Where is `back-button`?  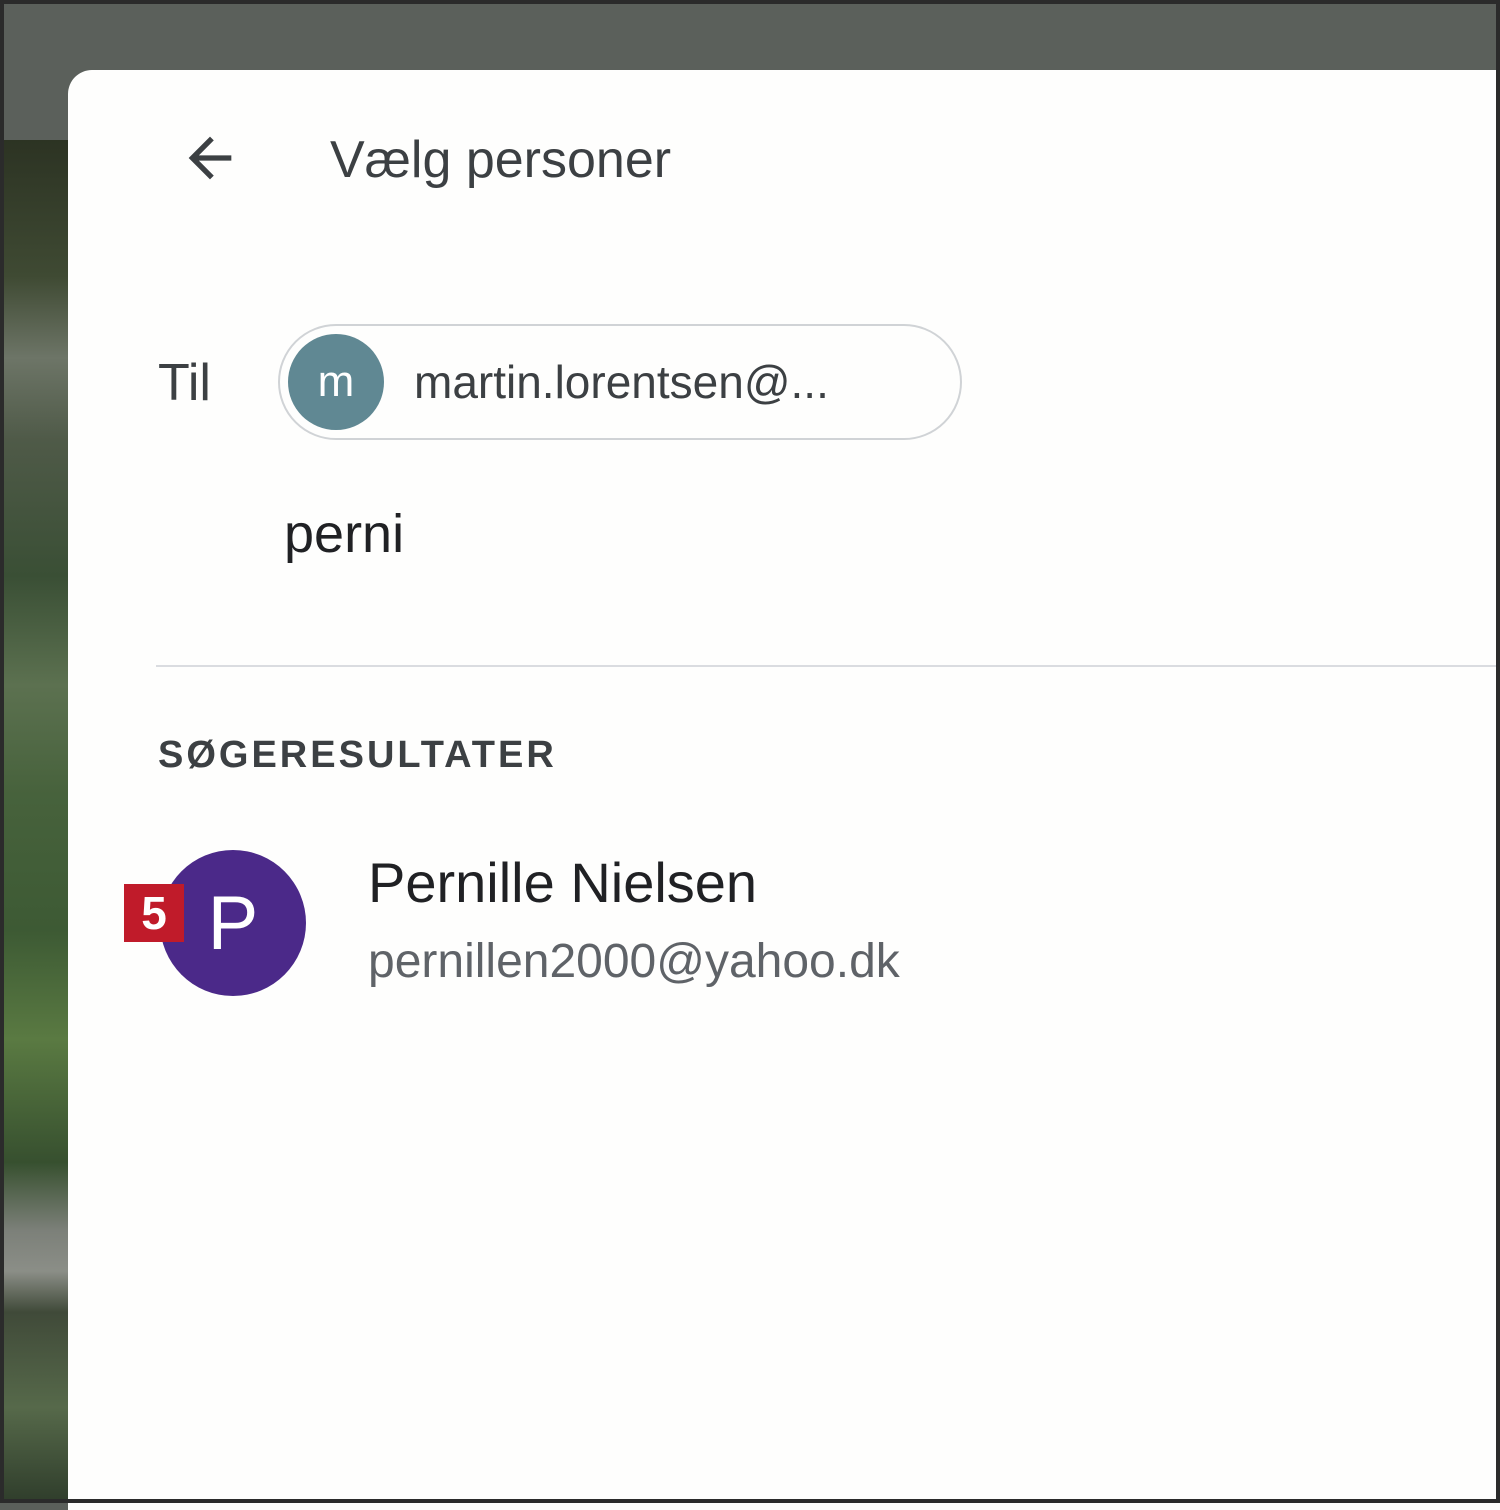 back-button is located at coordinates (210, 160).